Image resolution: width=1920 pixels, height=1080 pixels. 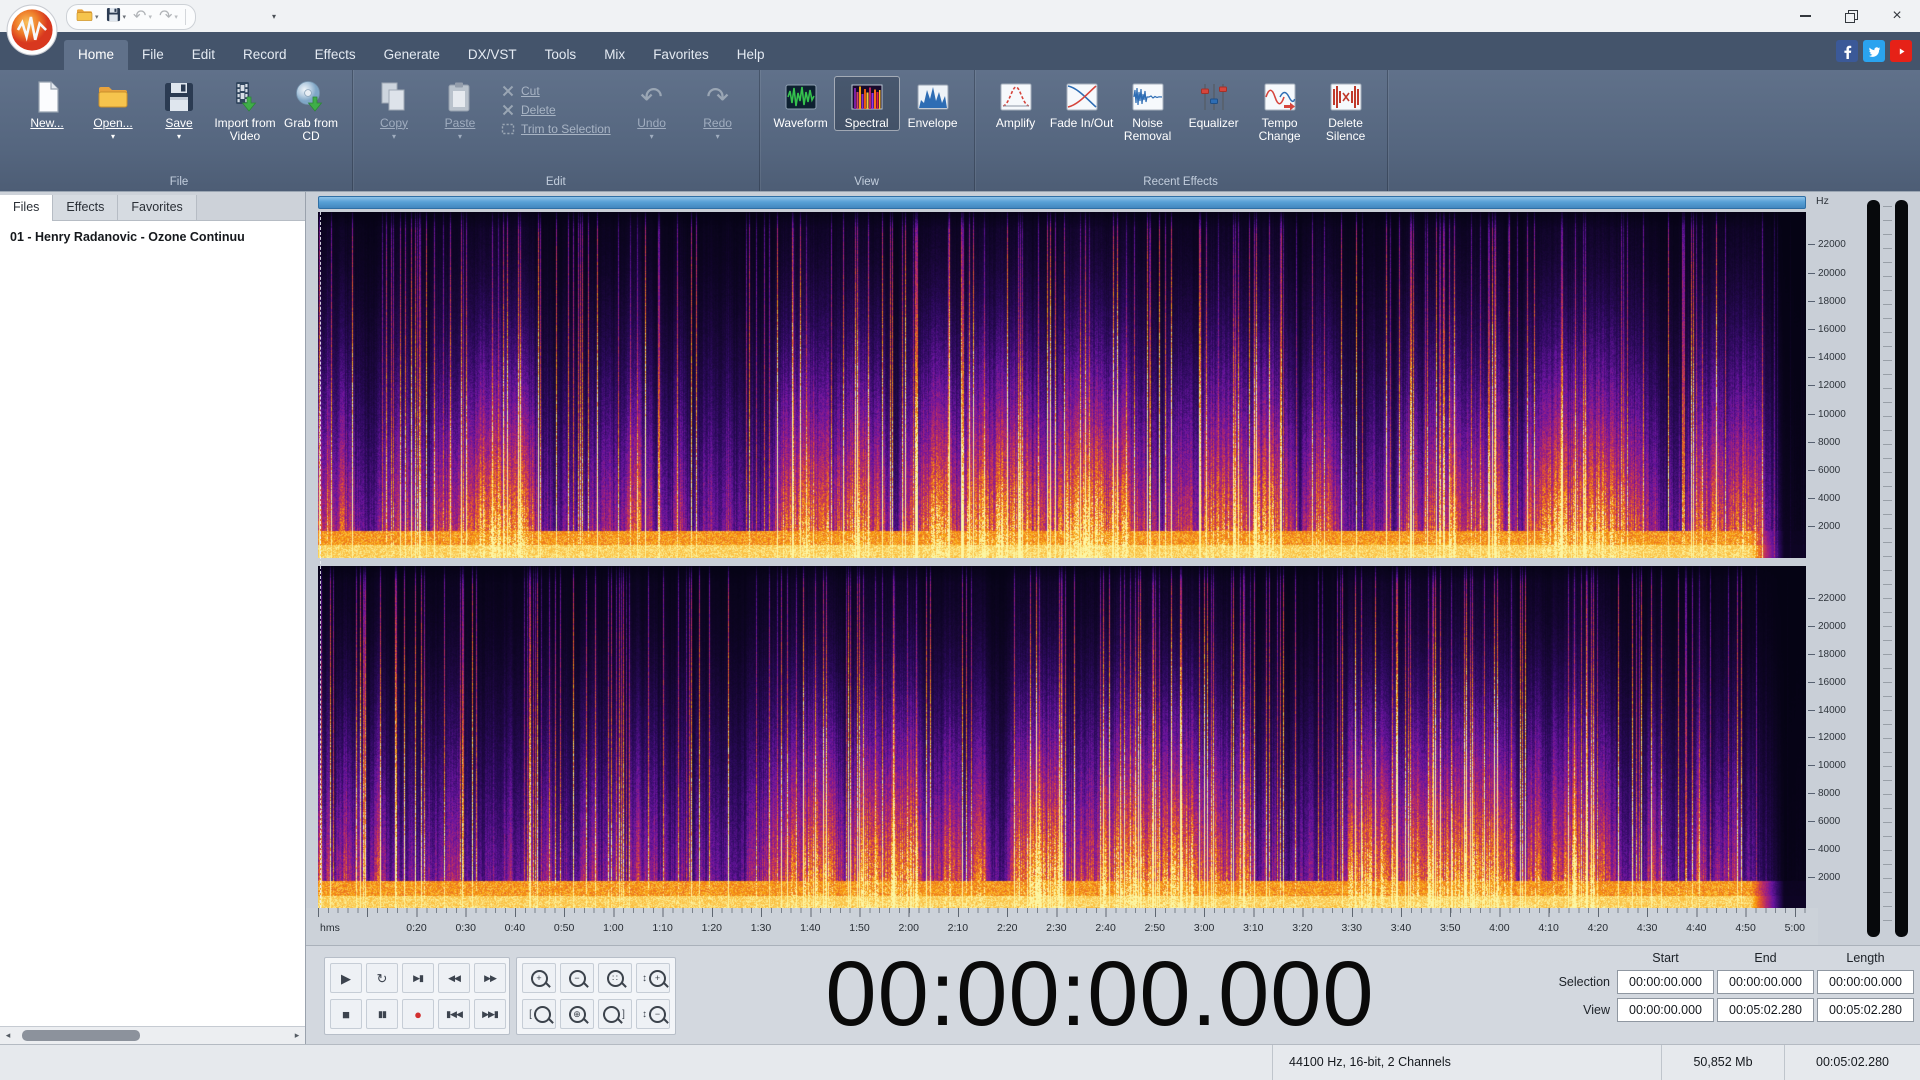 What do you see at coordinates (1450, 928) in the screenshot?
I see `time-tick-label: 3:50` at bounding box center [1450, 928].